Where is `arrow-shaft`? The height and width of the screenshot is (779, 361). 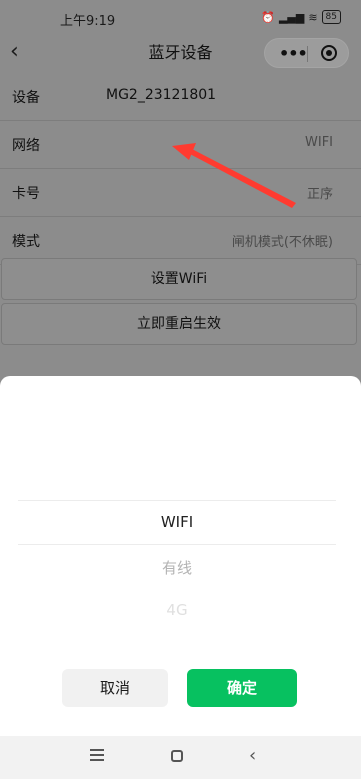
arrow-shaft is located at coordinates (242, 178).